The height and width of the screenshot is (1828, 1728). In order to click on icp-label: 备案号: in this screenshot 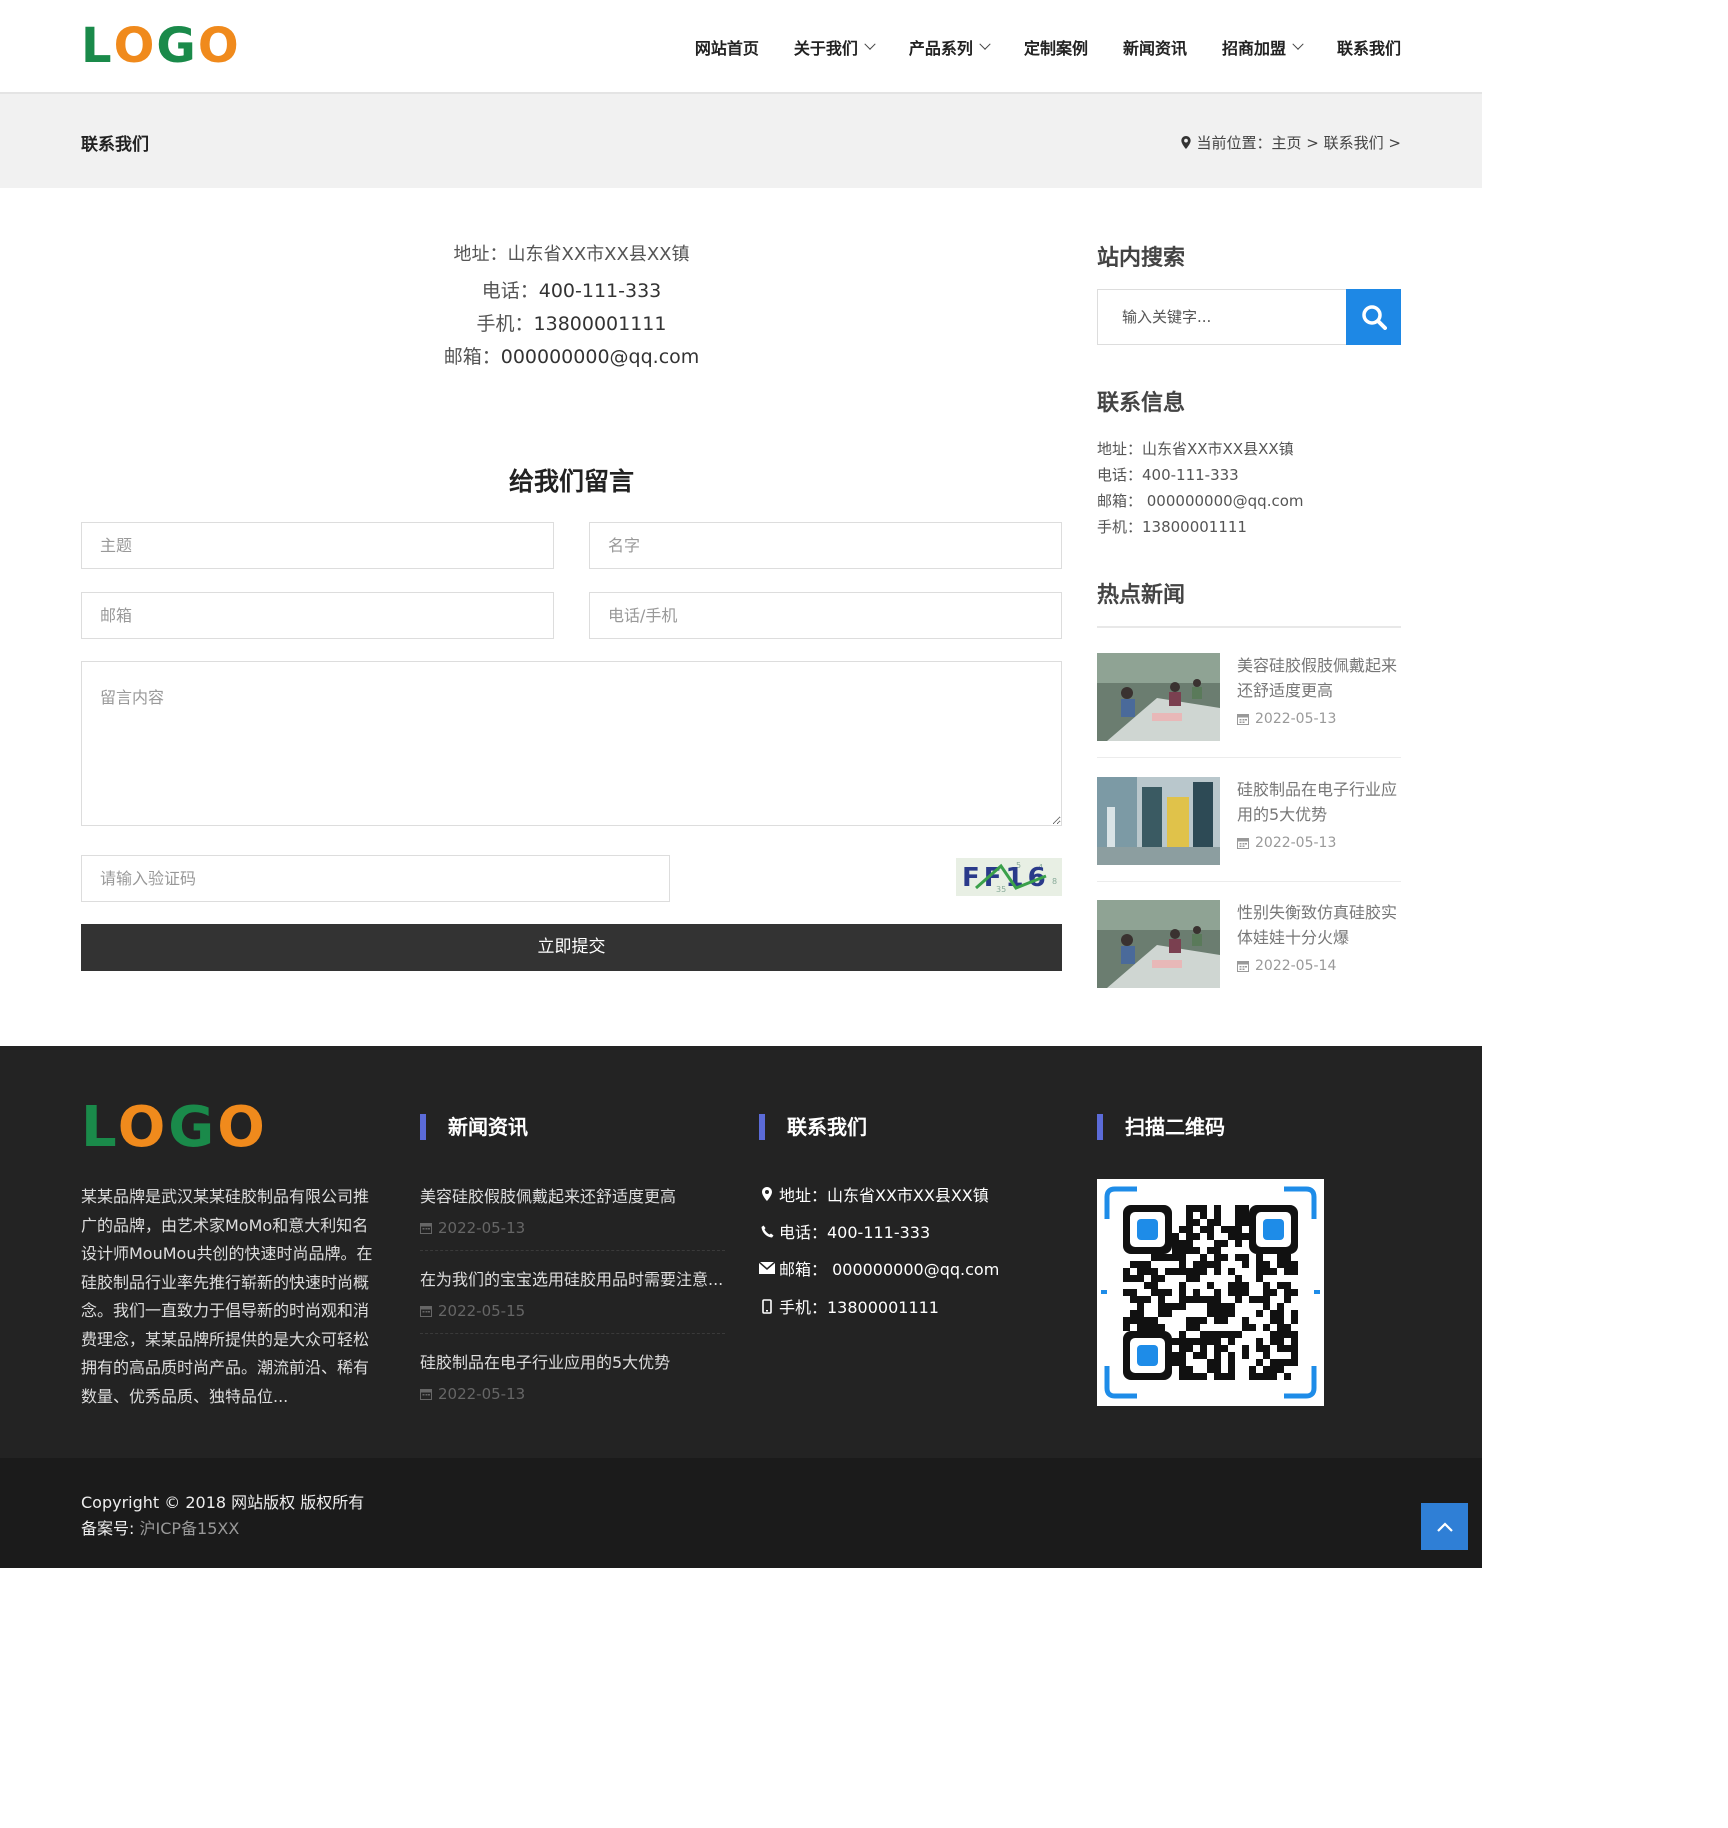, I will do `click(110, 1528)`.